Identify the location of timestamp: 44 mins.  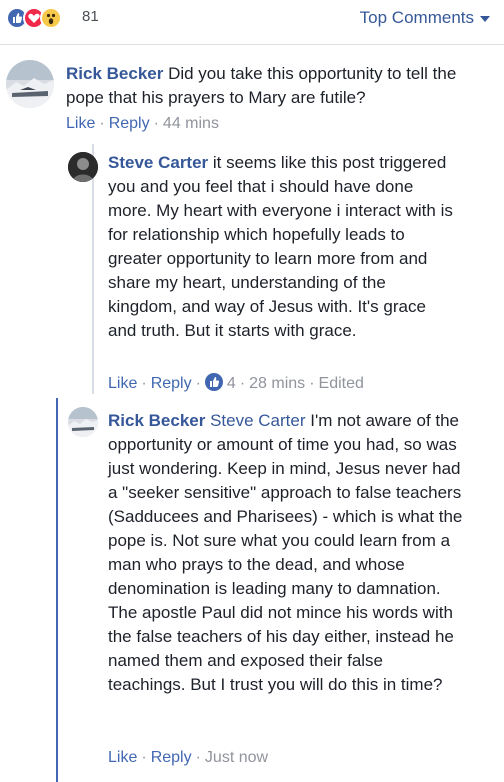
(191, 123).